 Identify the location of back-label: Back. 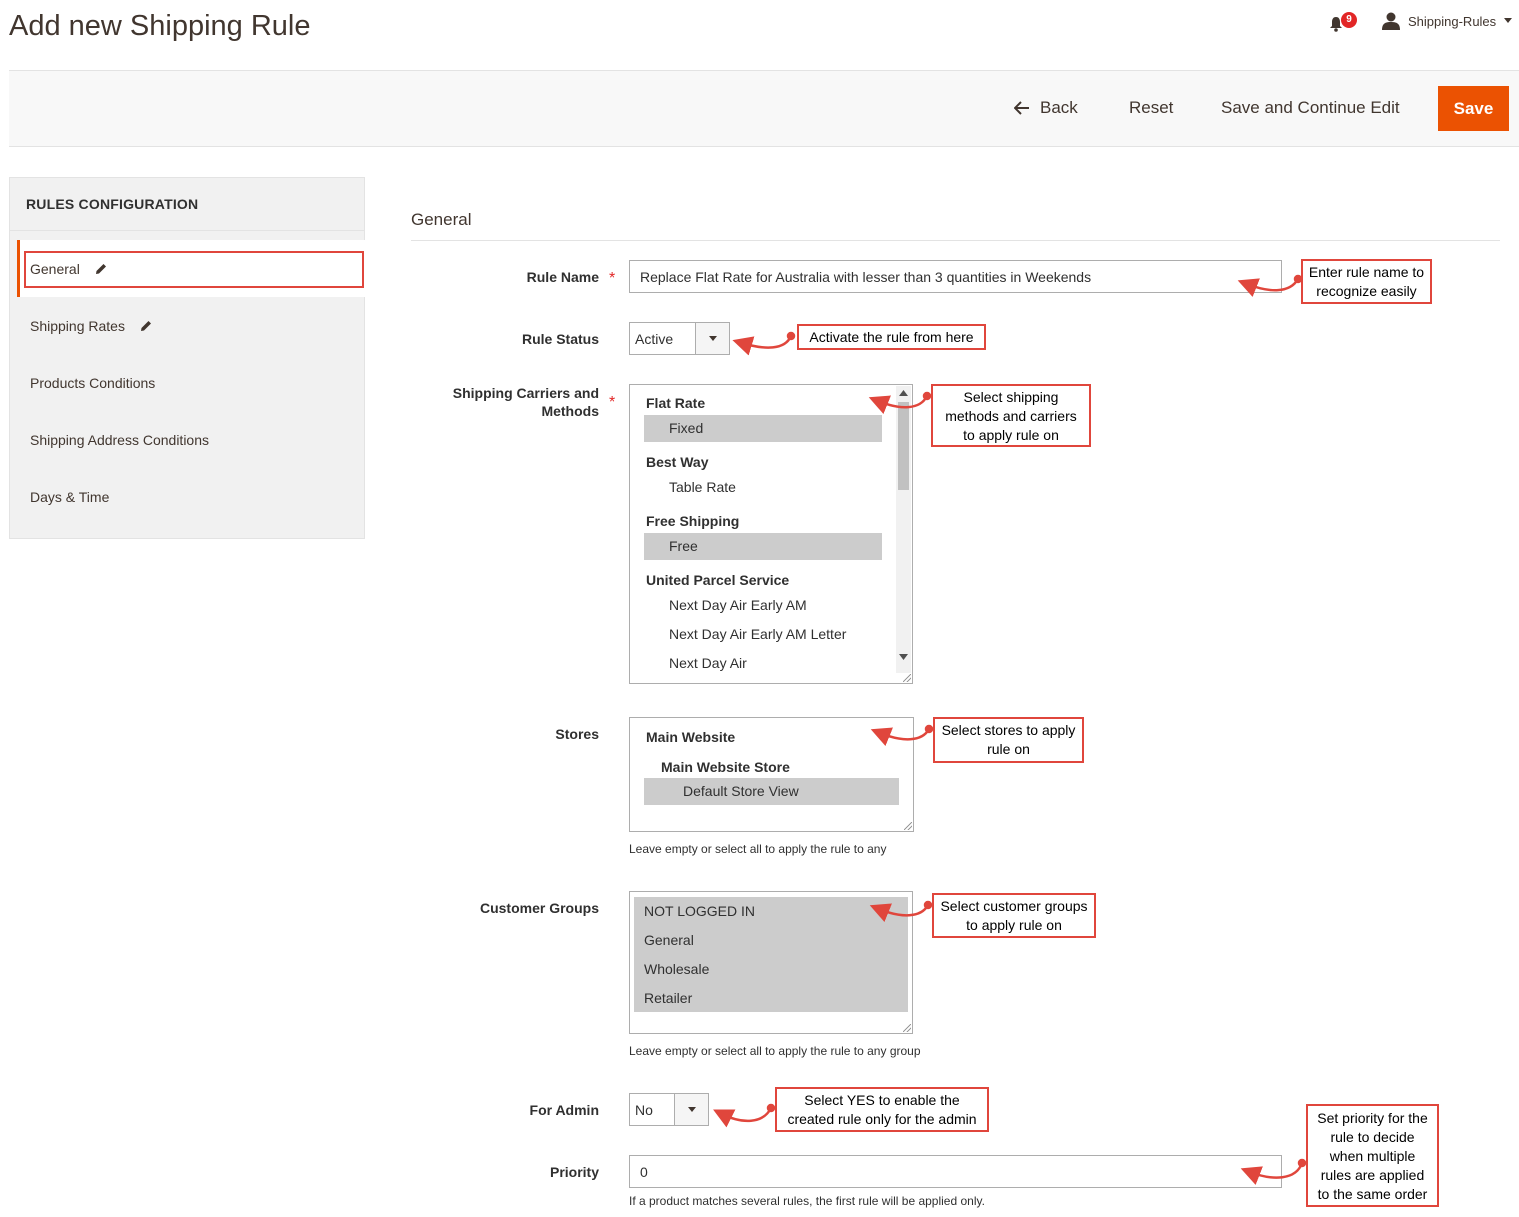
(1059, 107).